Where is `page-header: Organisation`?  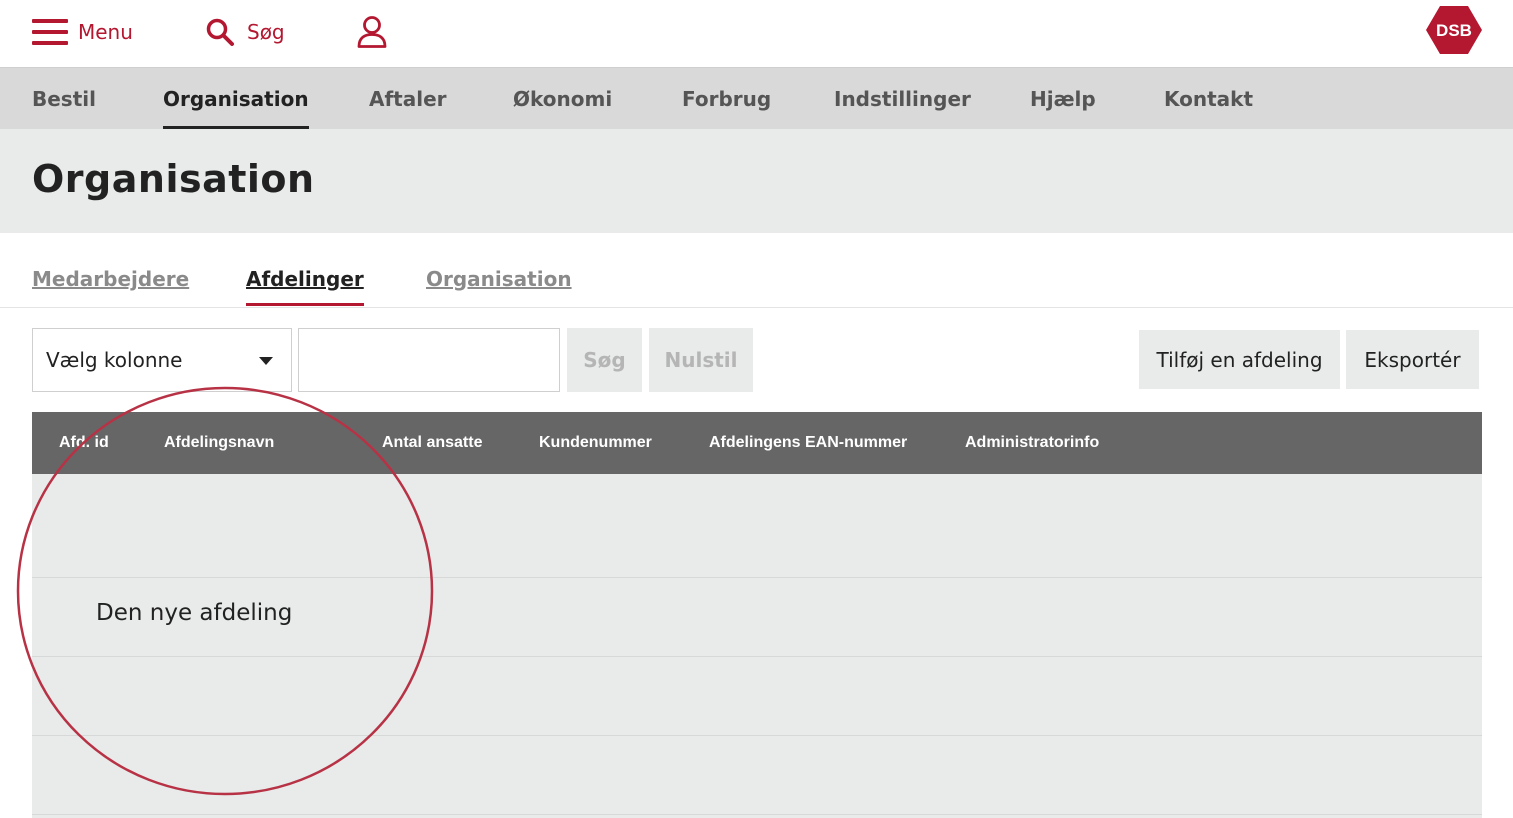
page-header: Organisation is located at coordinates (756, 181).